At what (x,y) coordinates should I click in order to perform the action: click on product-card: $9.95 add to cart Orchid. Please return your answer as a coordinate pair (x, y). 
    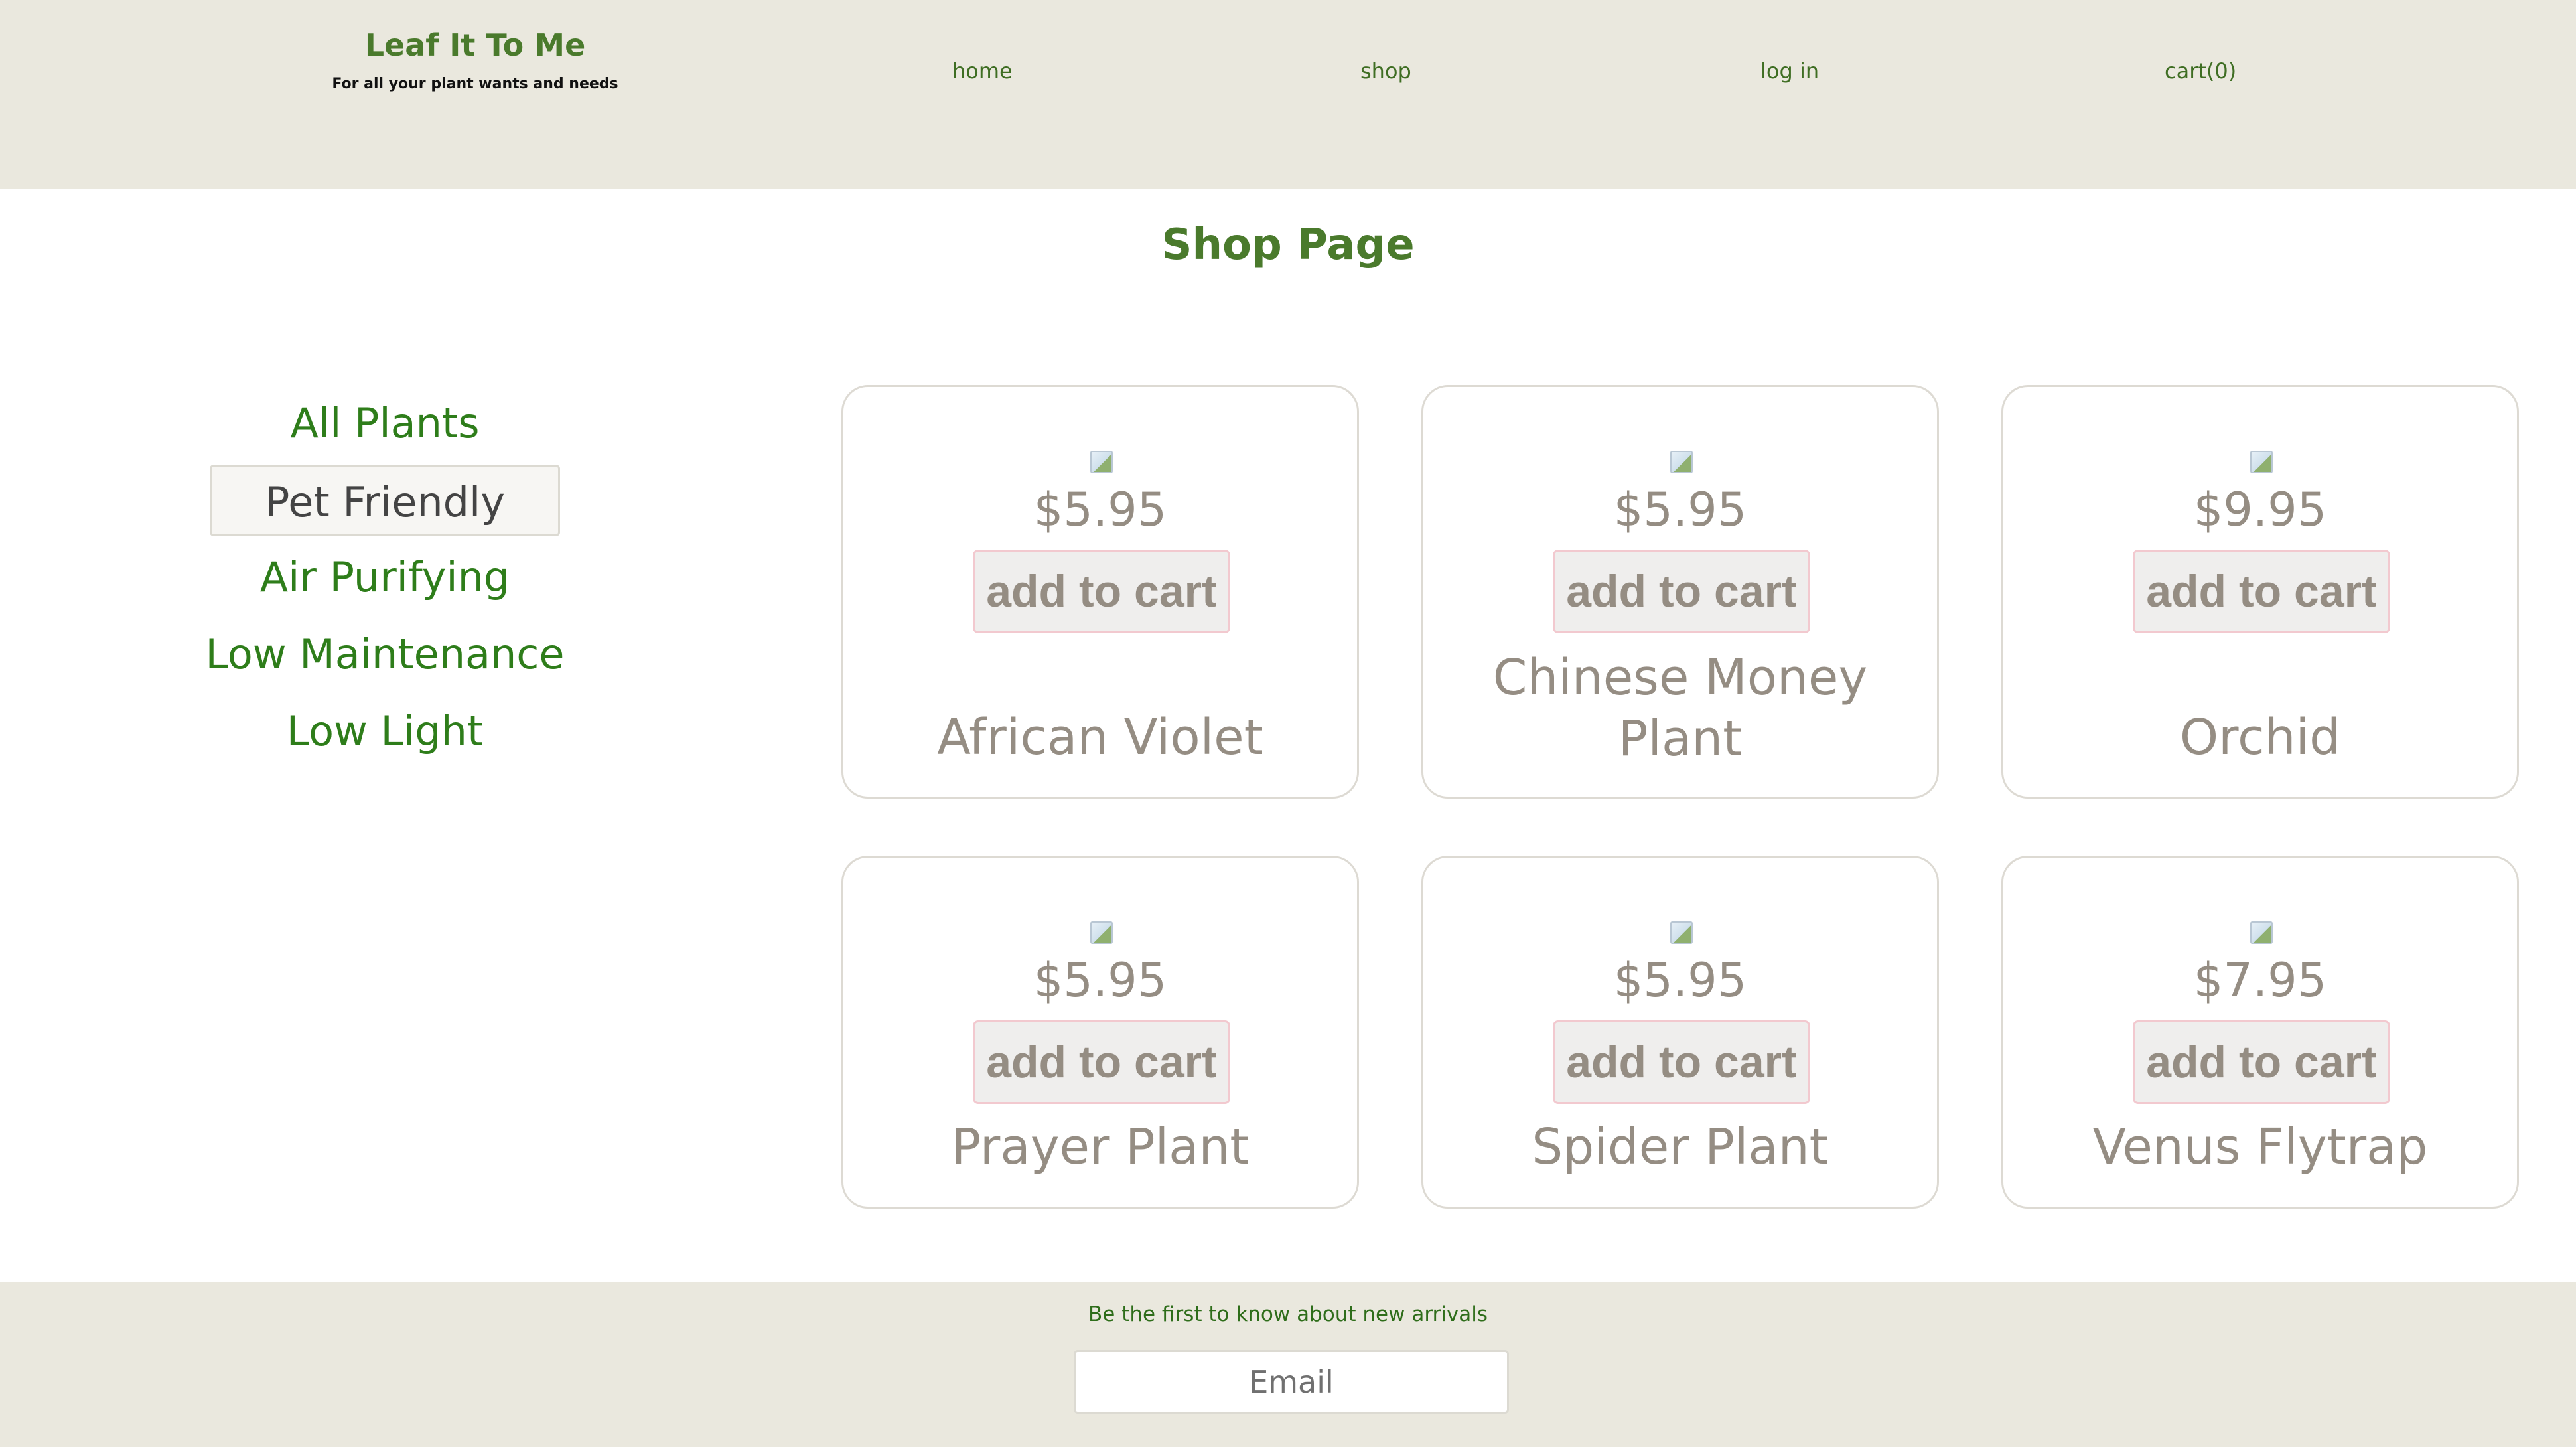
    Looking at the image, I should click on (2260, 592).